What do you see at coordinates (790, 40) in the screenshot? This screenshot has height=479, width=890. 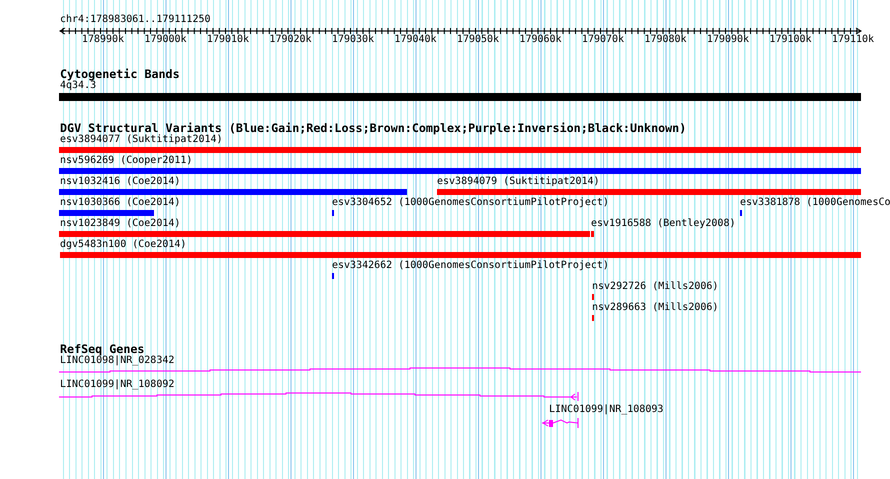 I see `tick-label: 179100k` at bounding box center [790, 40].